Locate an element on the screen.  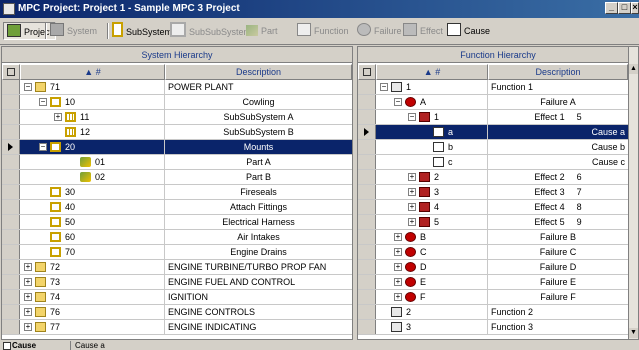
tree-row: + F Failure F is located at coordinates (493, 297).